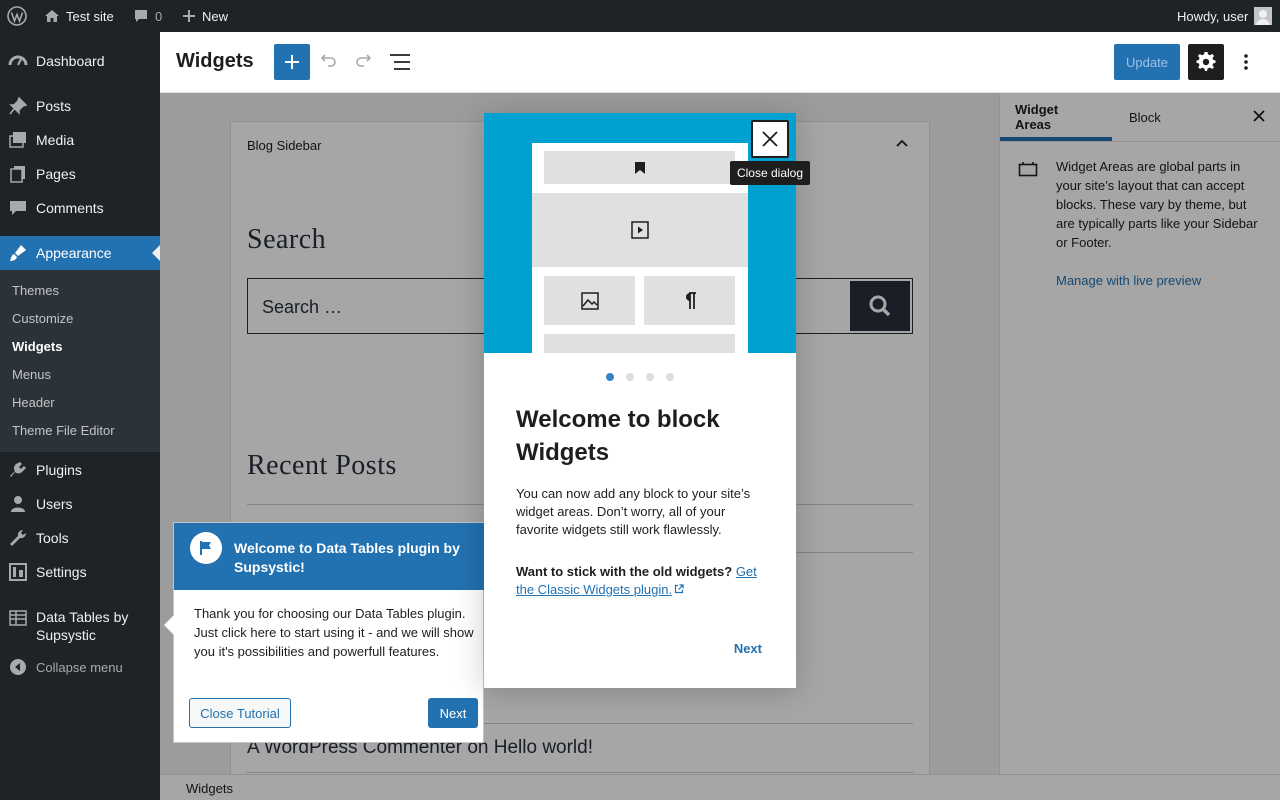 This screenshot has height=800, width=1280. I want to click on menu-item-appearance: Appearance, so click(80, 253).